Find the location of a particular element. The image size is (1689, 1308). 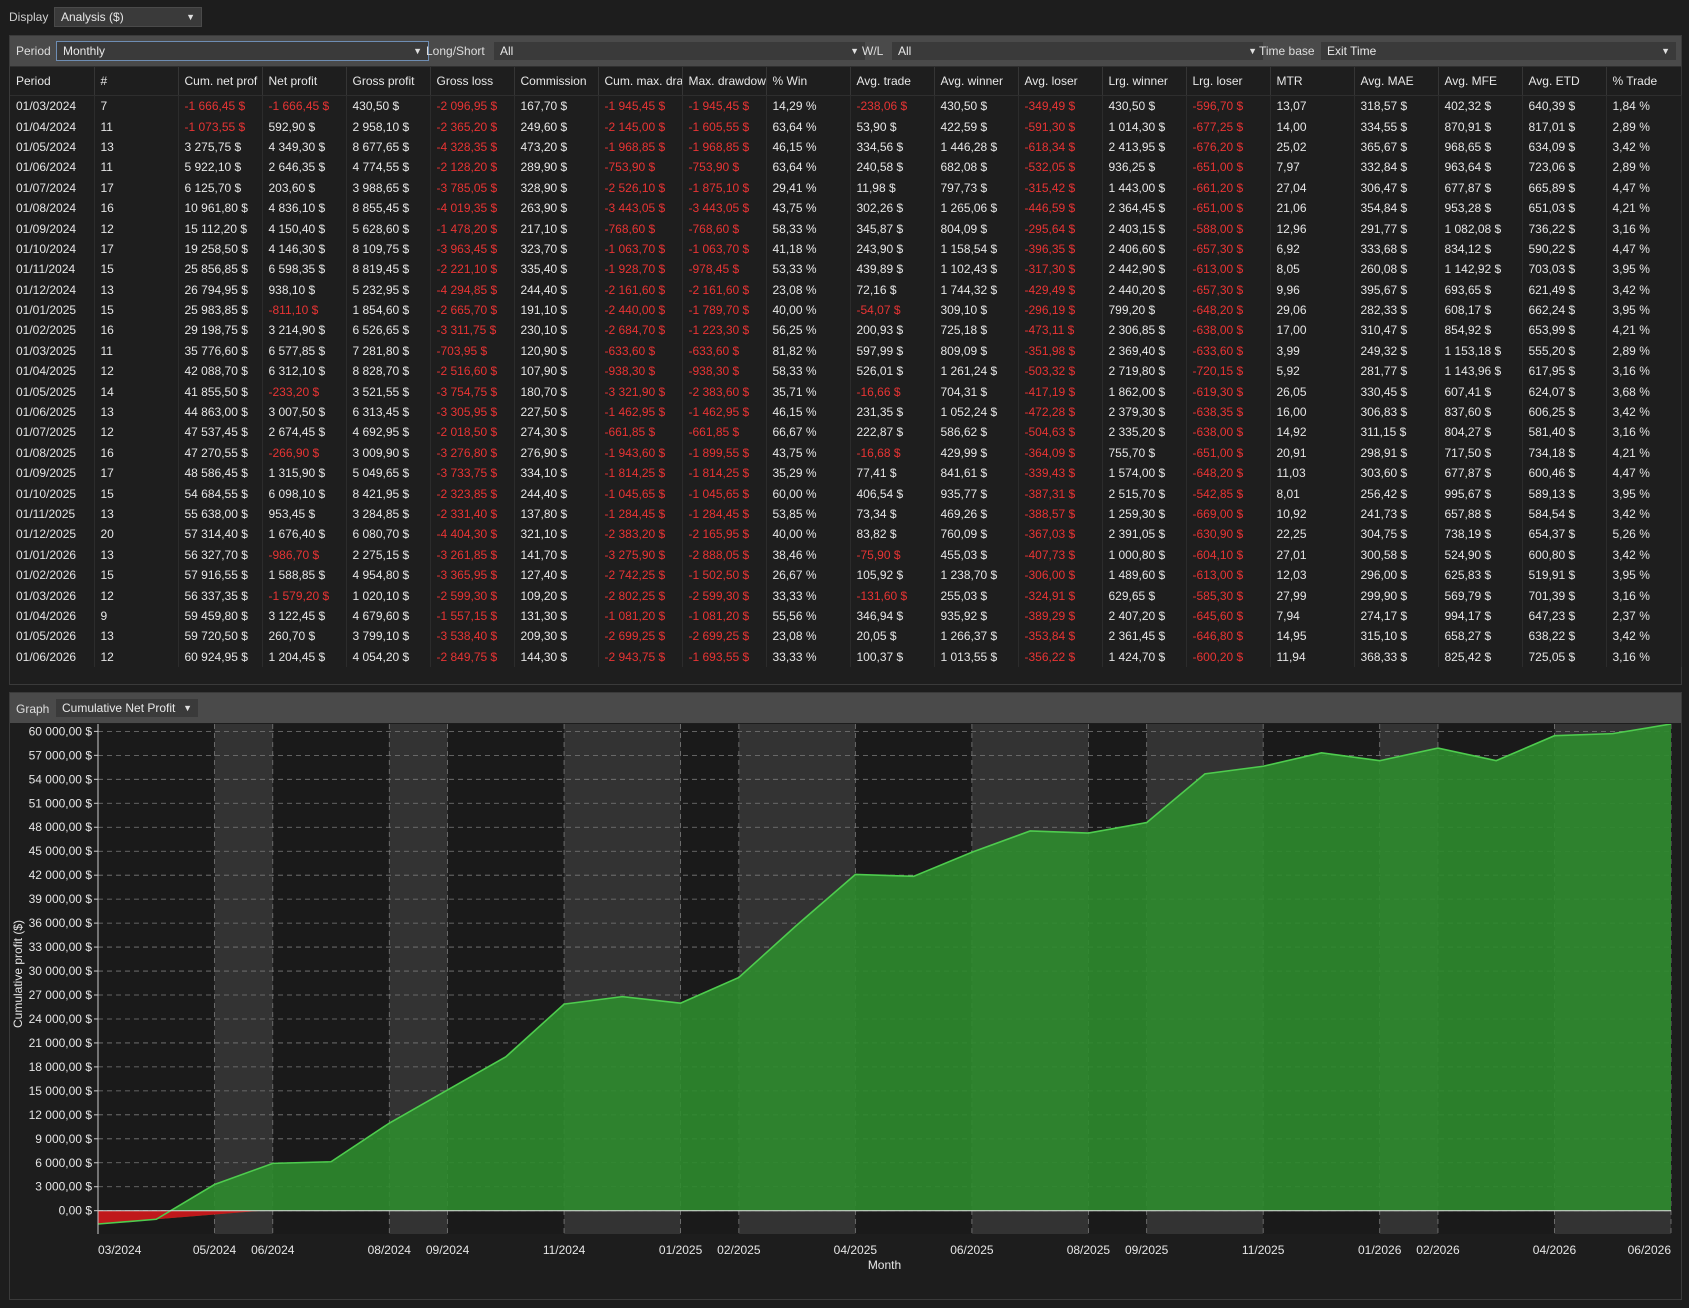

column-header: Max. drawdow is located at coordinates (724, 81).